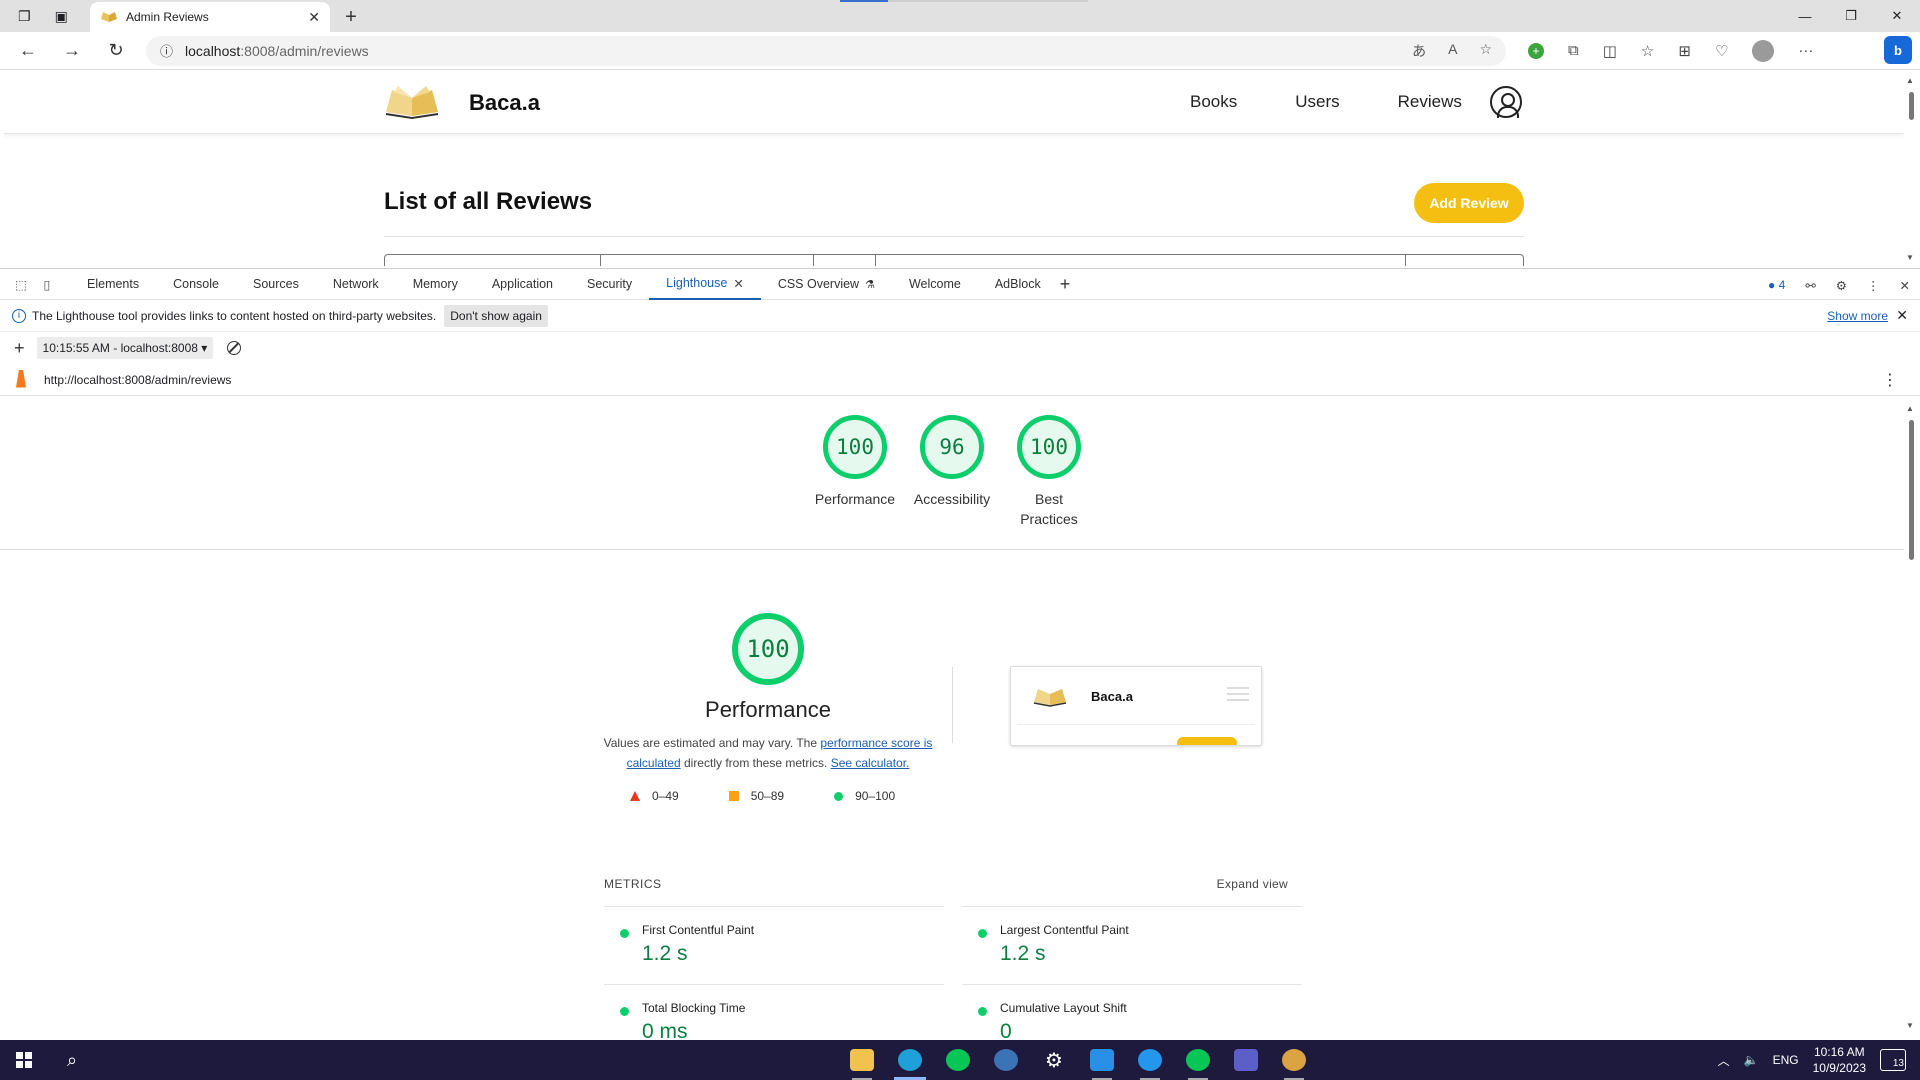  What do you see at coordinates (1023, 953) in the screenshot?
I see `metric-value: 1.2 s` at bounding box center [1023, 953].